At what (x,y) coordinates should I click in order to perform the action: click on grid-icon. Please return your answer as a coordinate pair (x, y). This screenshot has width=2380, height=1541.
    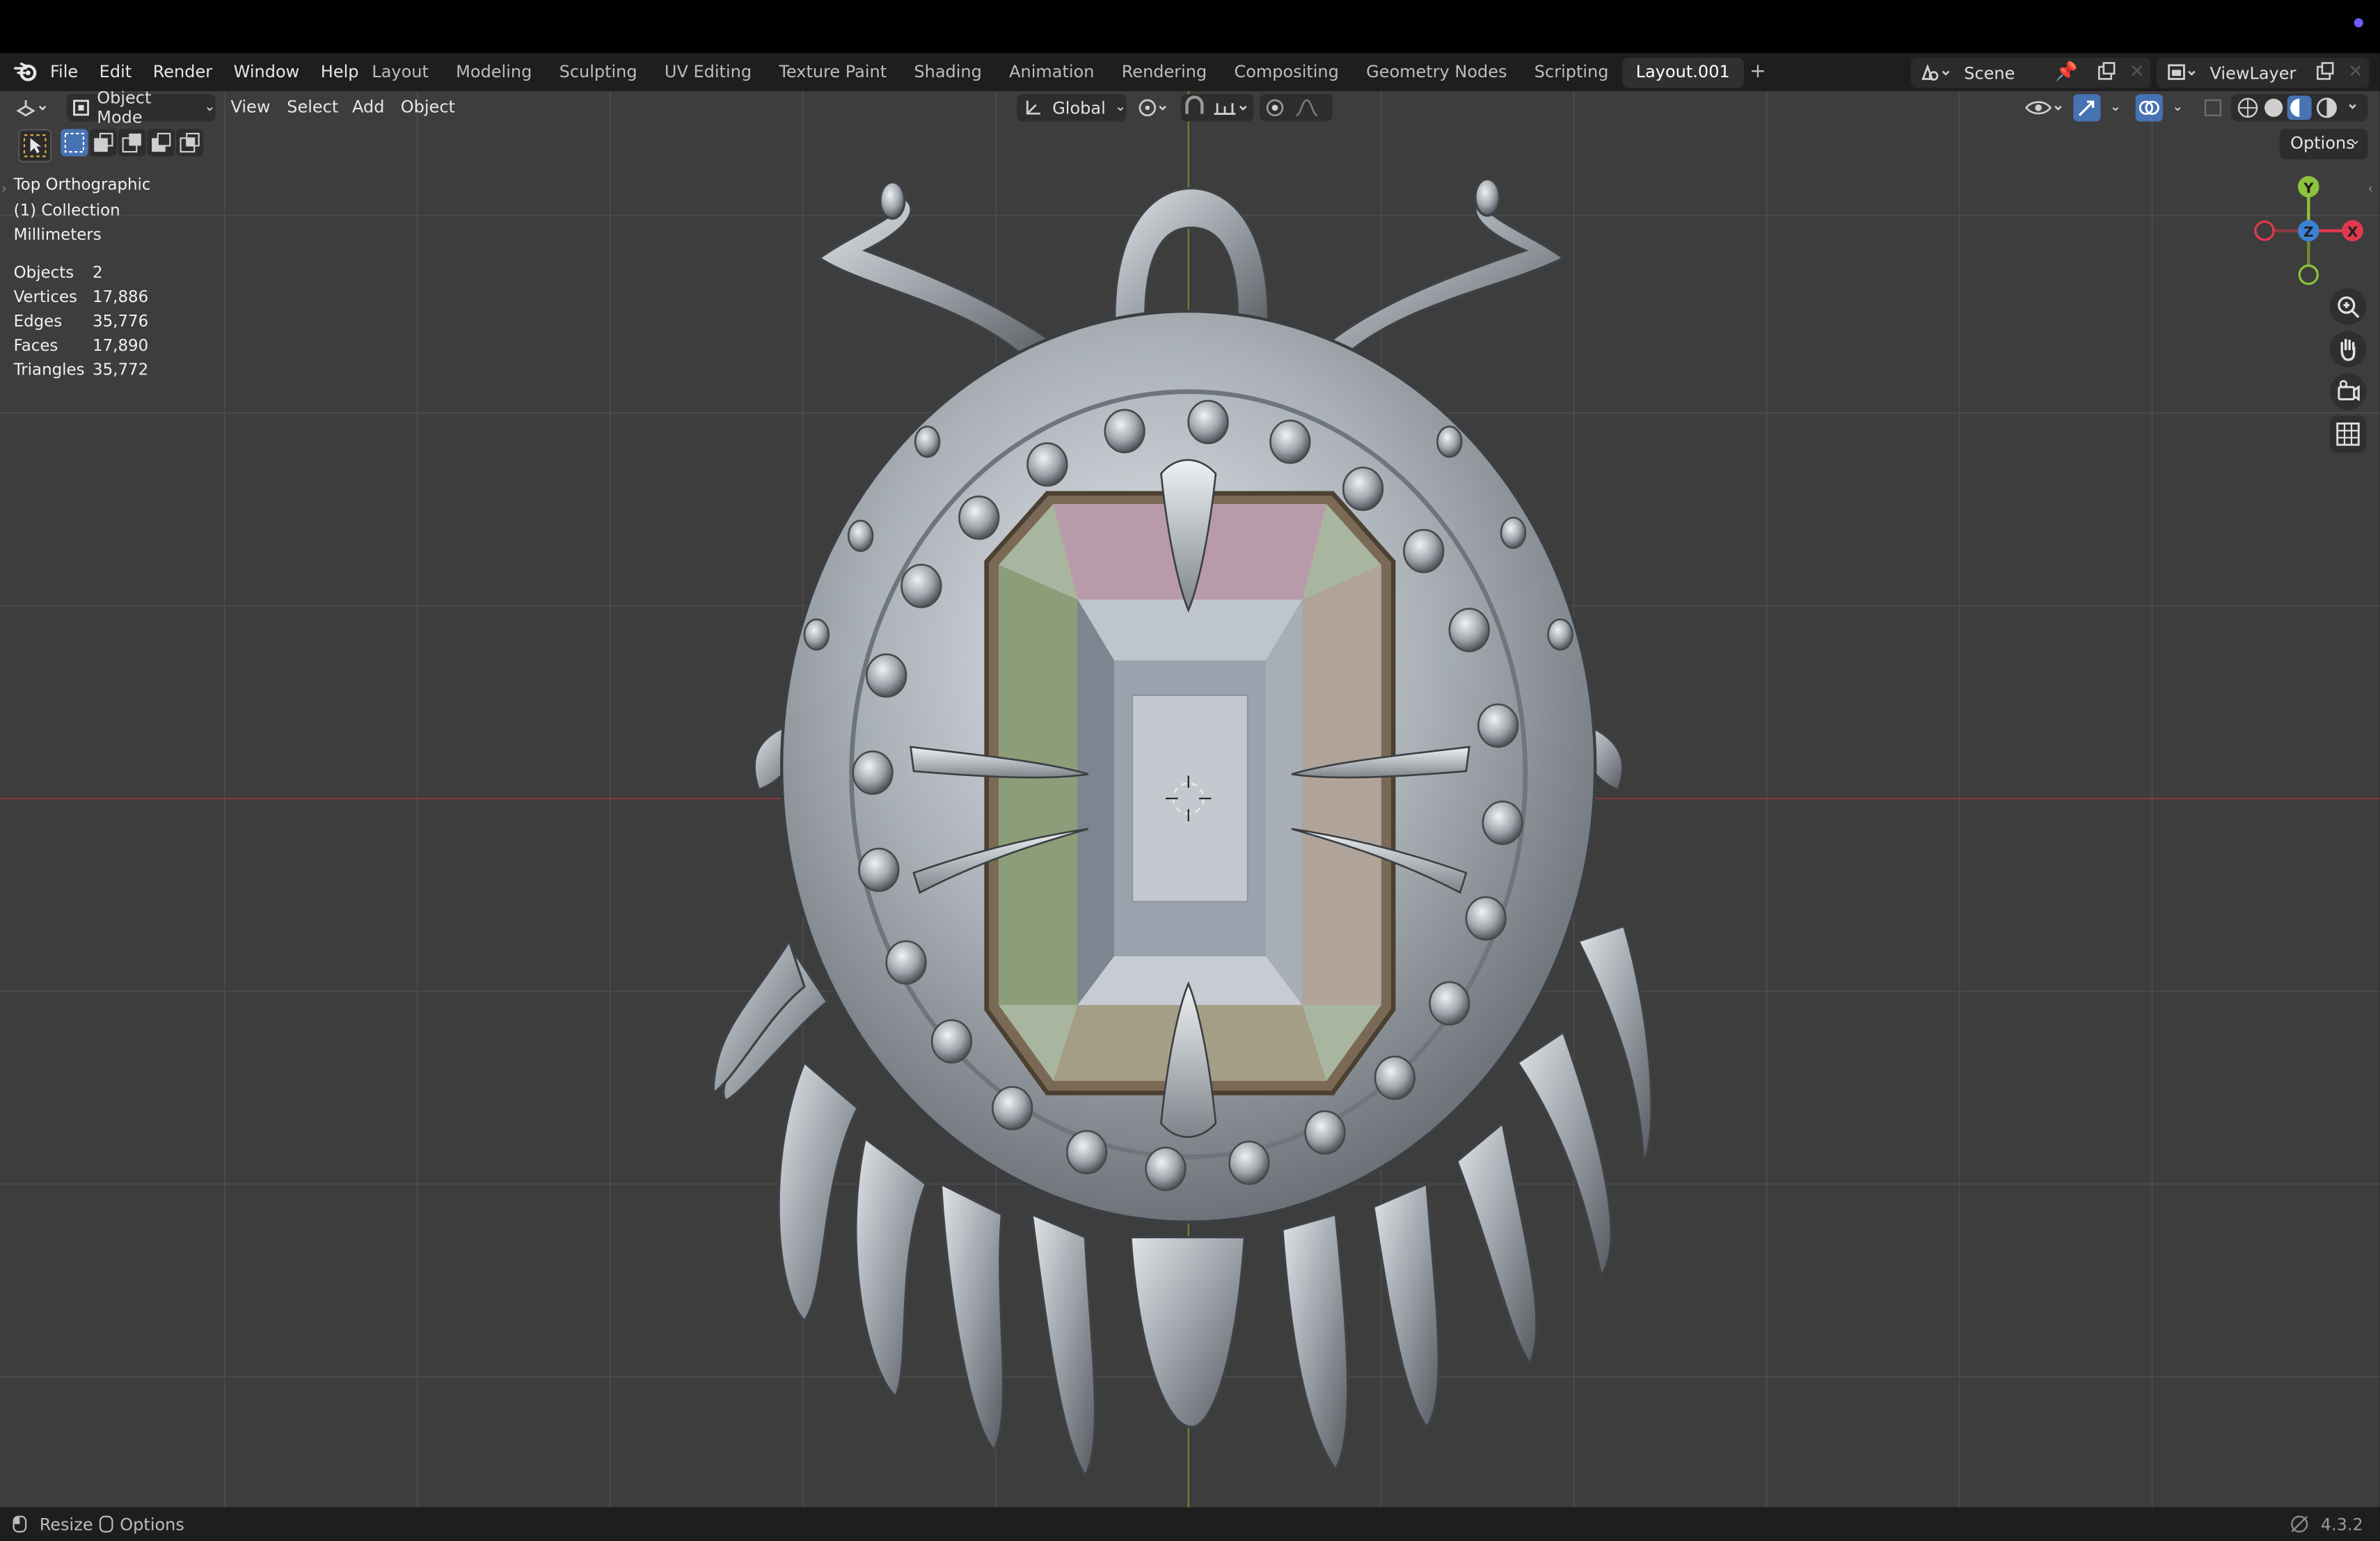
    Looking at the image, I should click on (2348, 434).